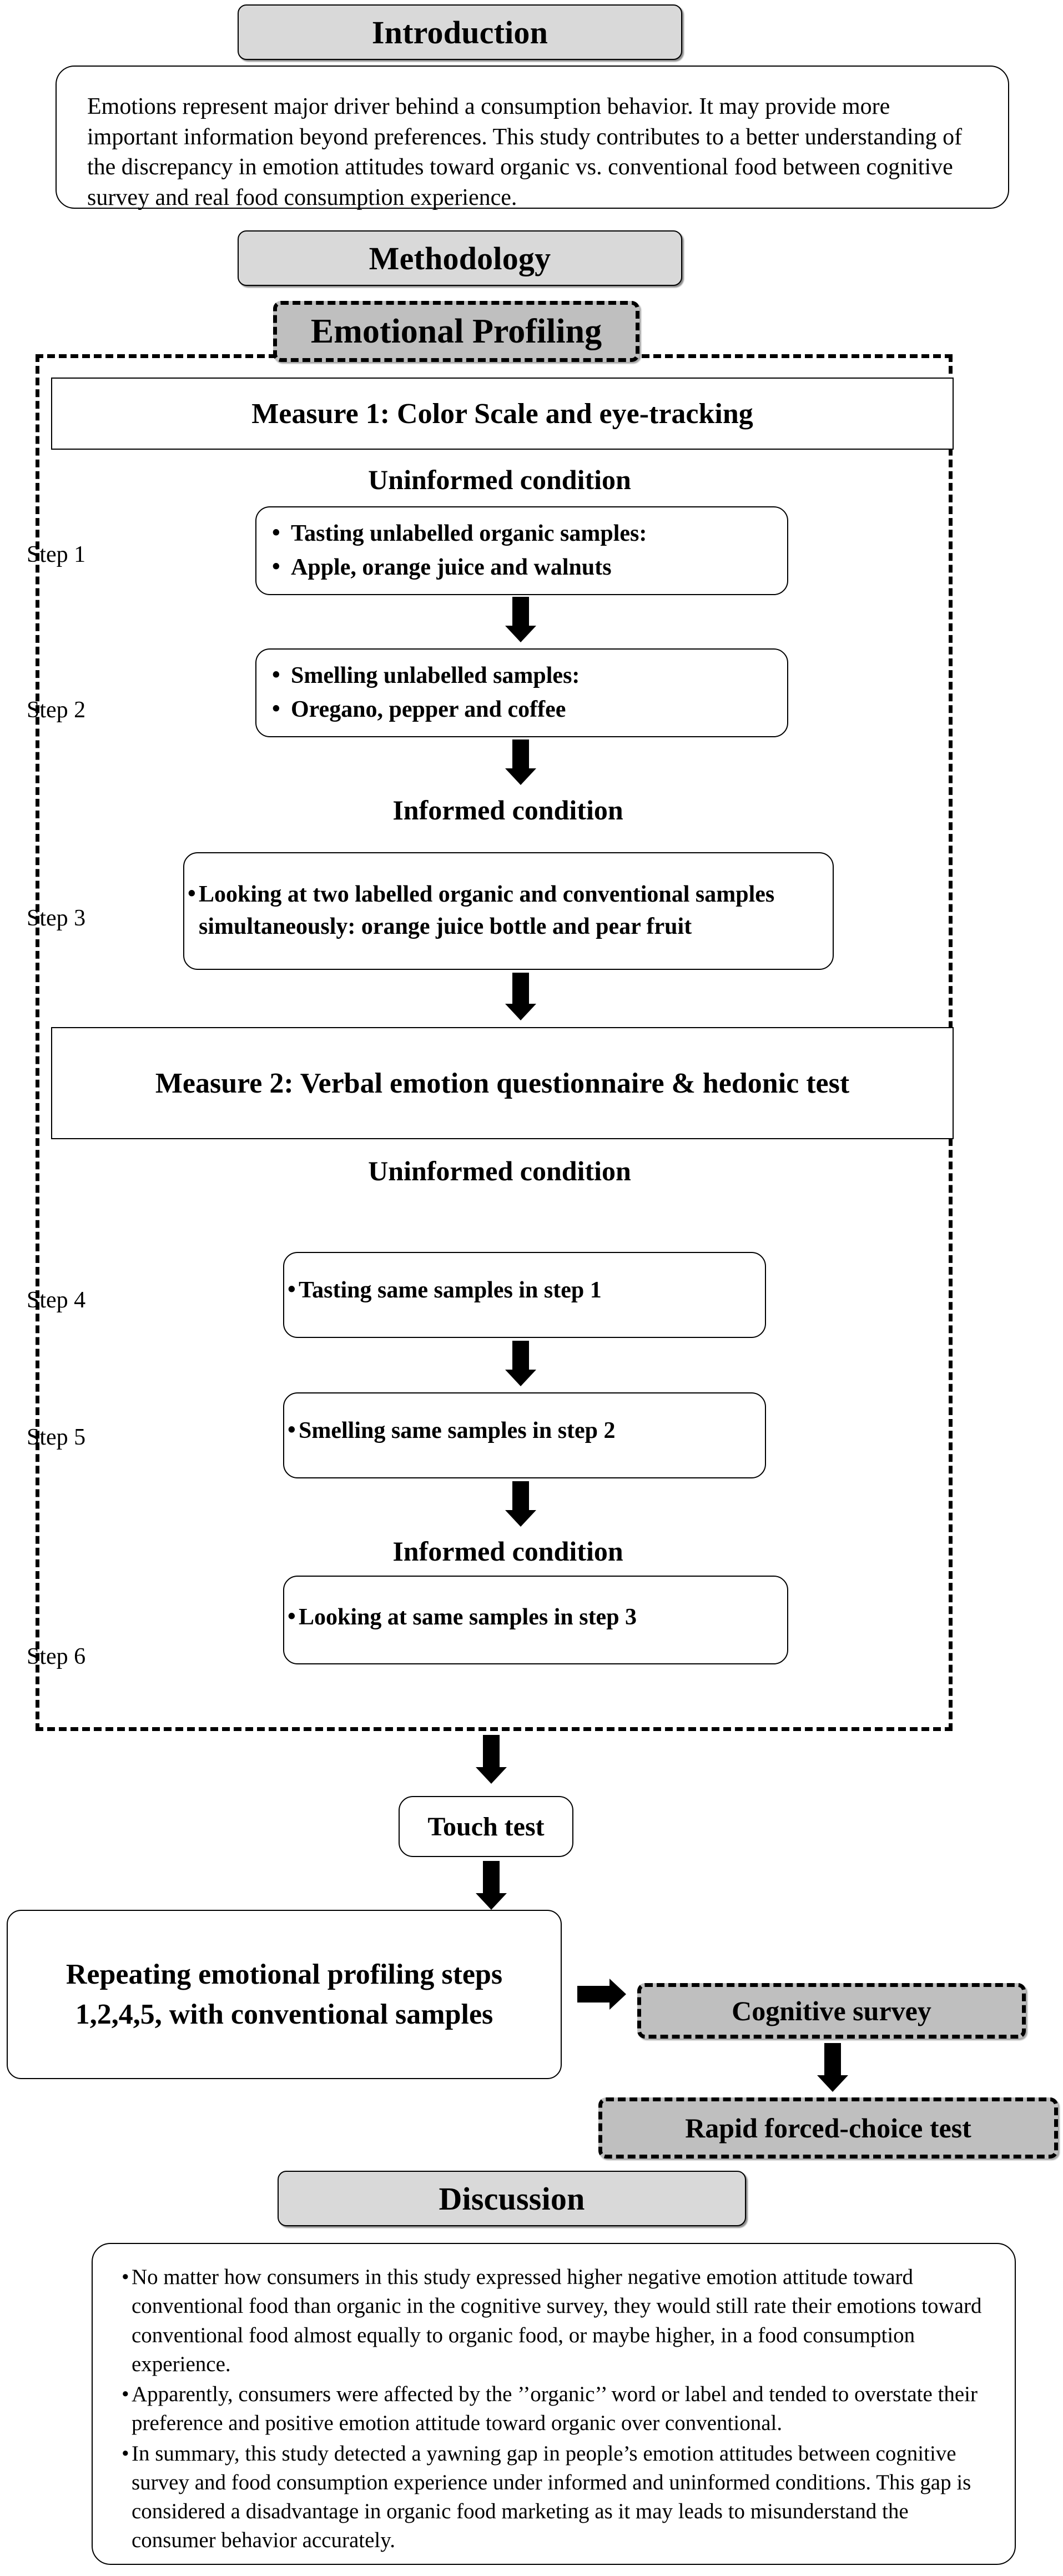  I want to click on section-header-methodology: Methodology, so click(460, 258).